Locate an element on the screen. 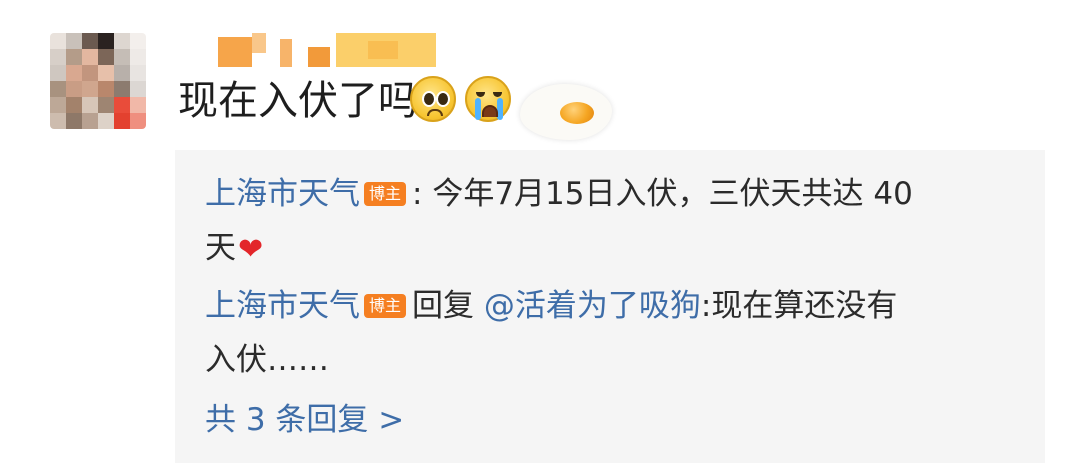 The image size is (1080, 473). mention-link: @活着为了吸狗 is located at coordinates (592, 306).